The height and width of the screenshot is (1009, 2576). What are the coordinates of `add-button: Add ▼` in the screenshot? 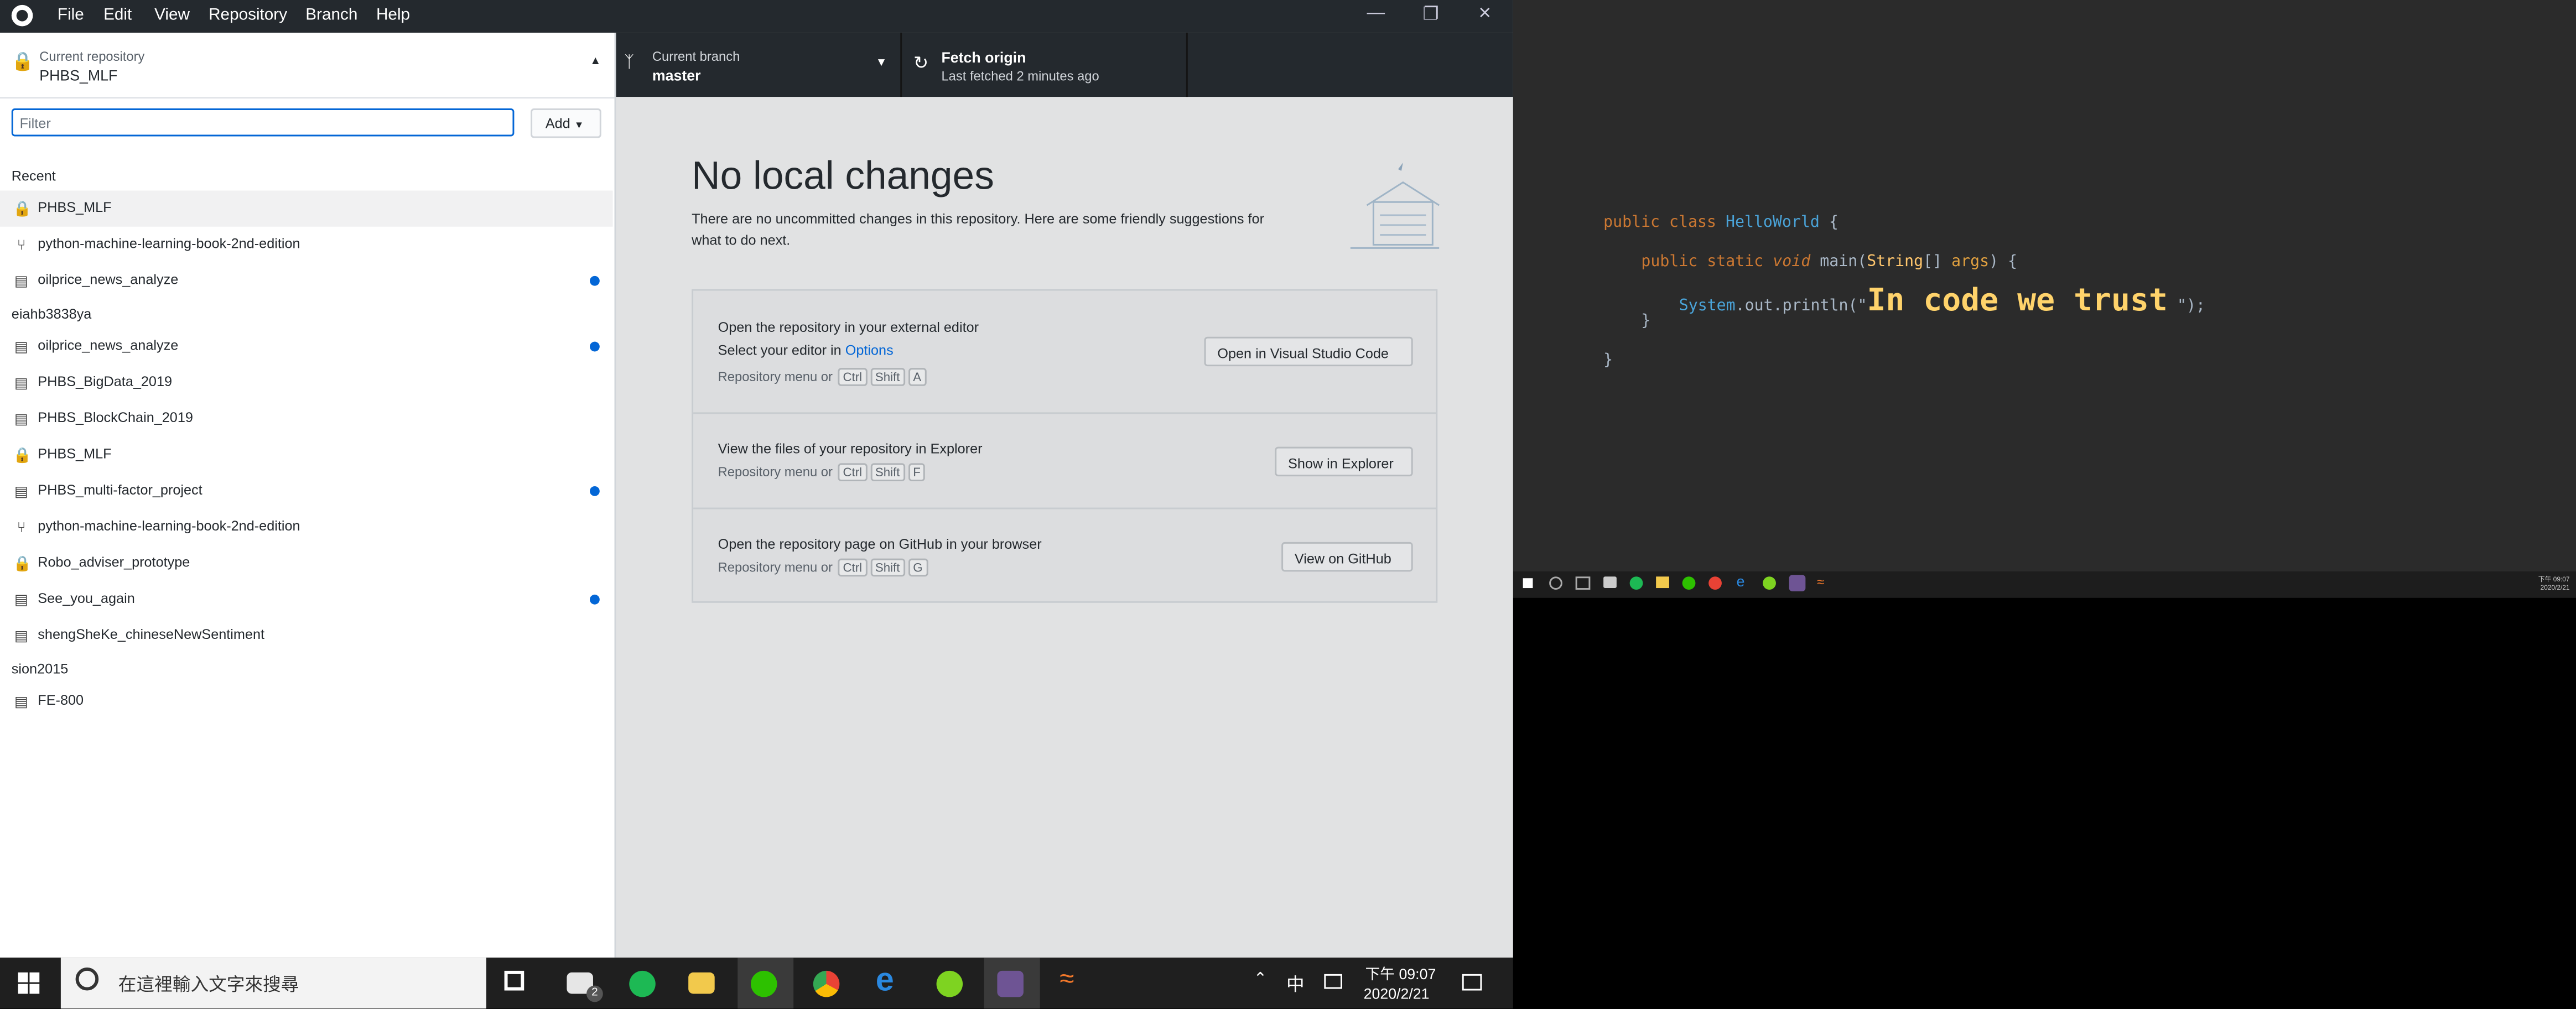 It's located at (566, 123).